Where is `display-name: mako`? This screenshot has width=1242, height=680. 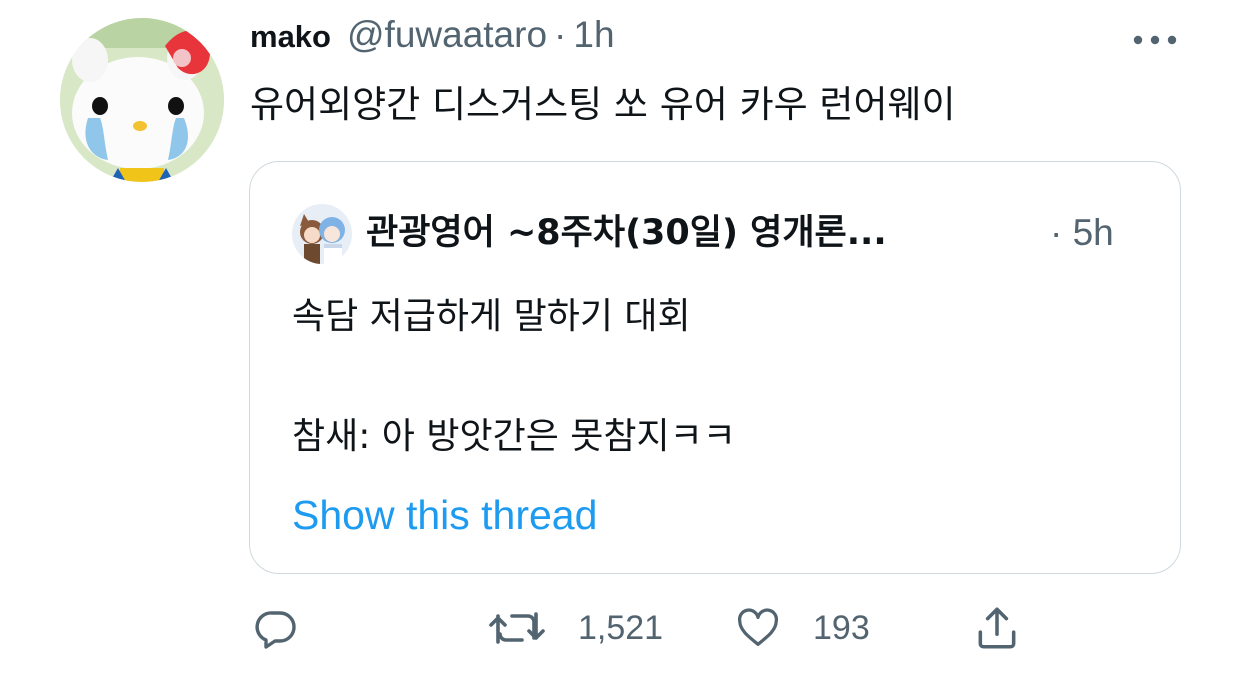 display-name: mako is located at coordinates (290, 37).